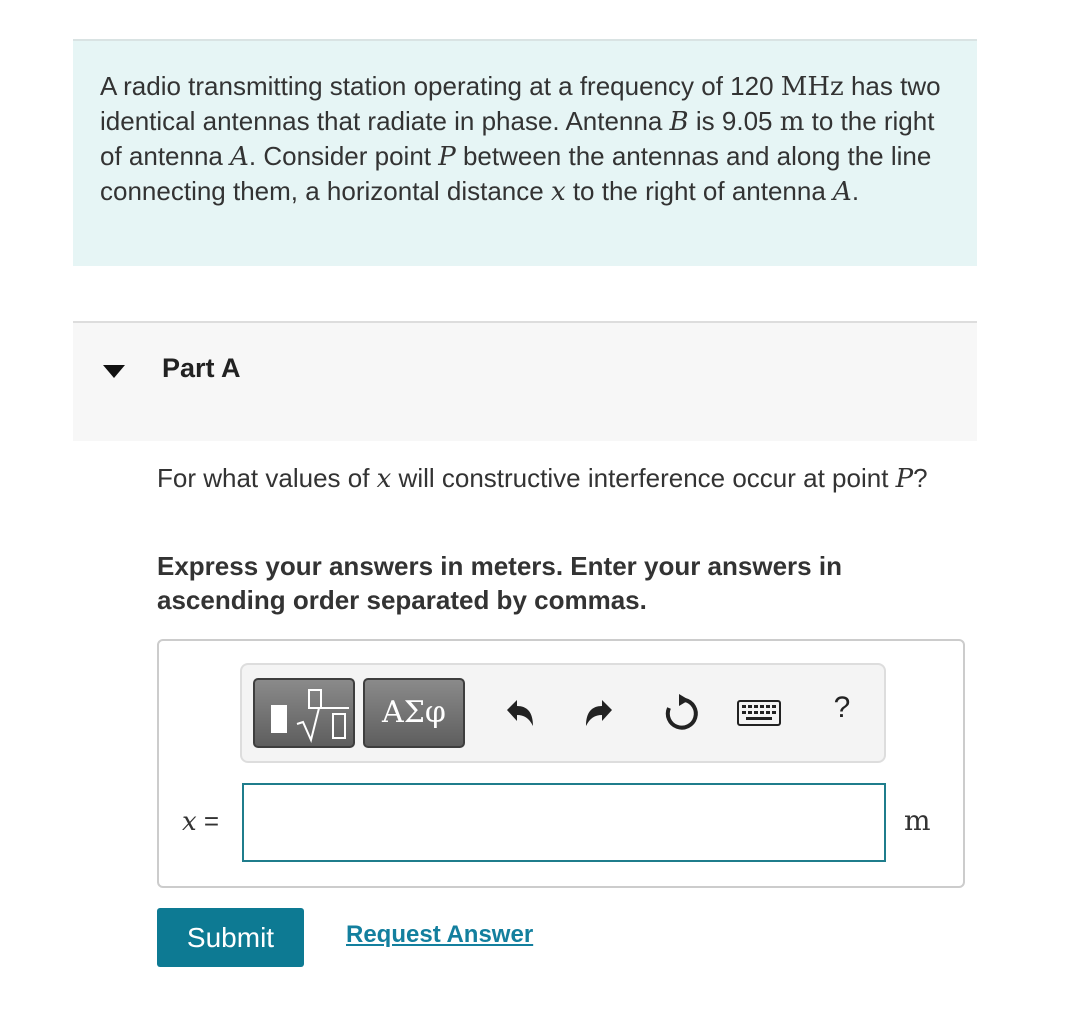 This screenshot has width=1071, height=1023. I want to click on intro-text-8: ., so click(855, 191).